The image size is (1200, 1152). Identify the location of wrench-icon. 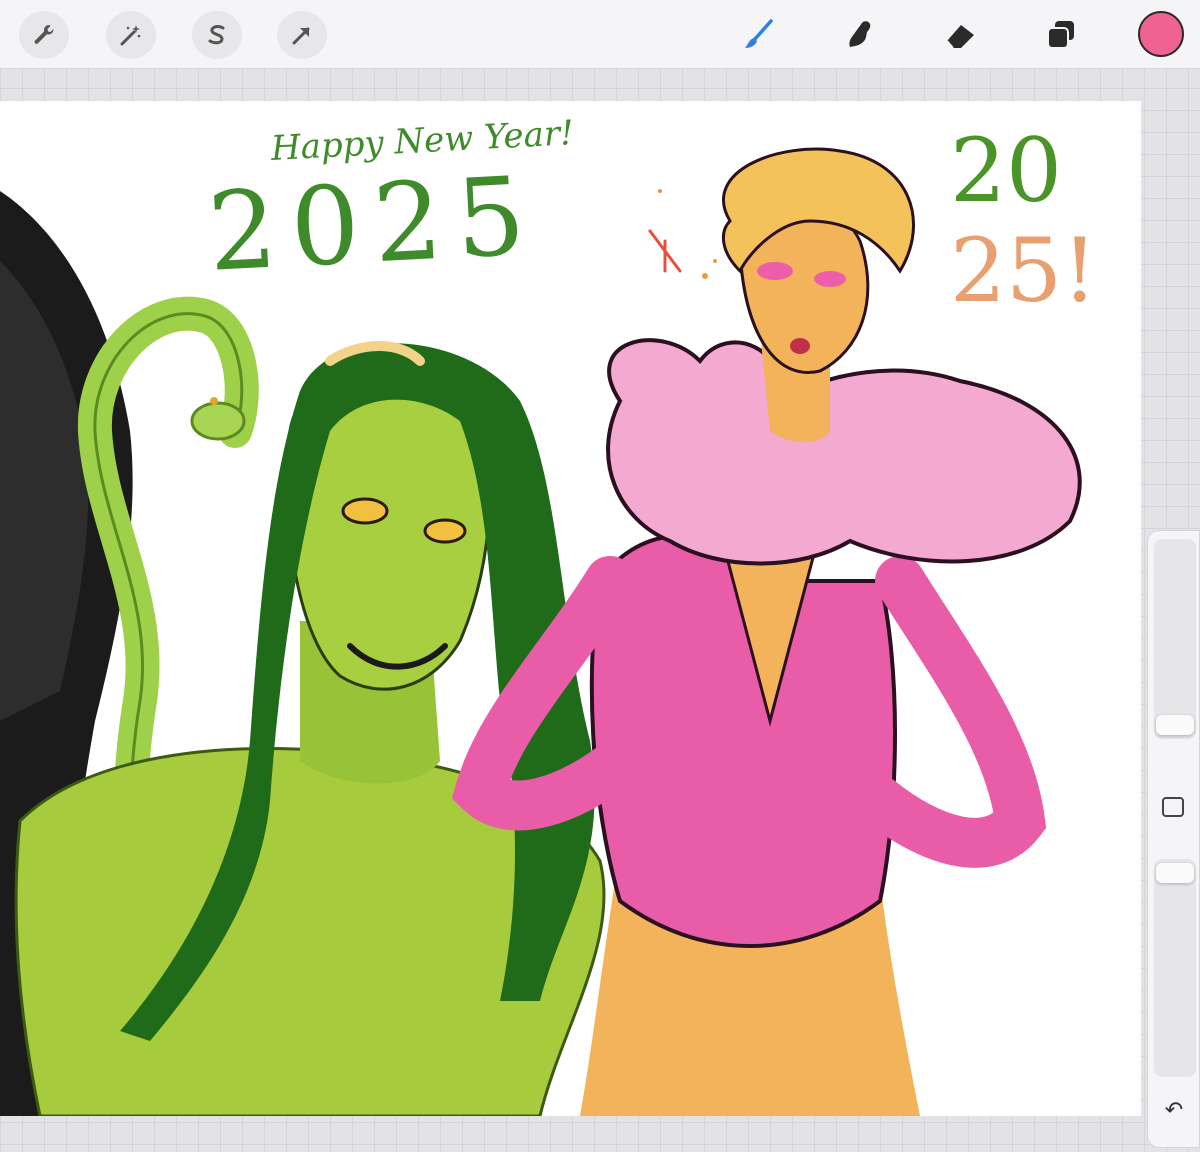
(44, 34).